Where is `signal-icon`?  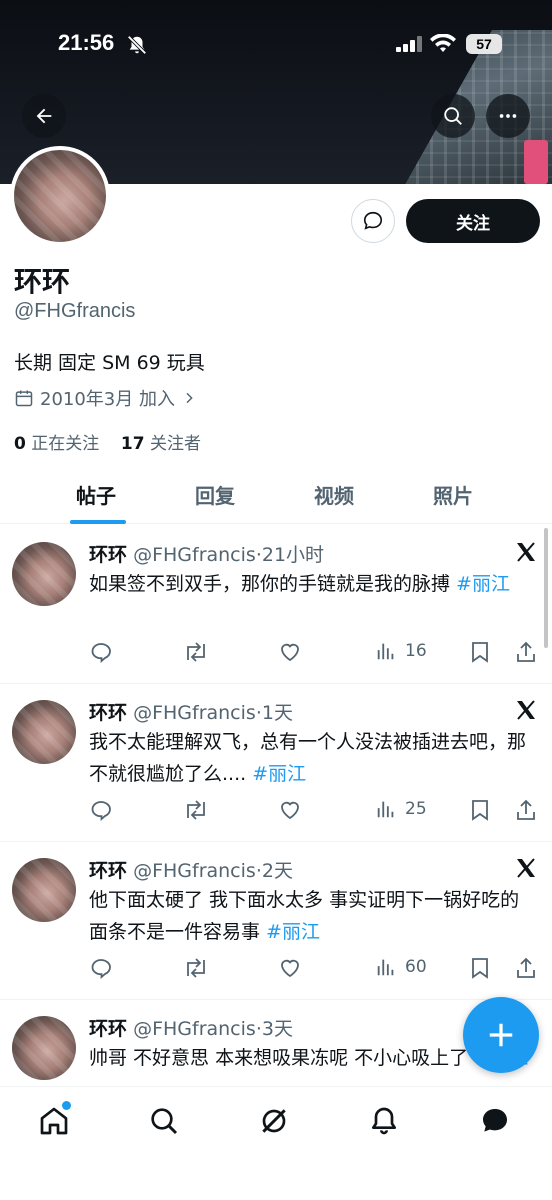 signal-icon is located at coordinates (409, 44).